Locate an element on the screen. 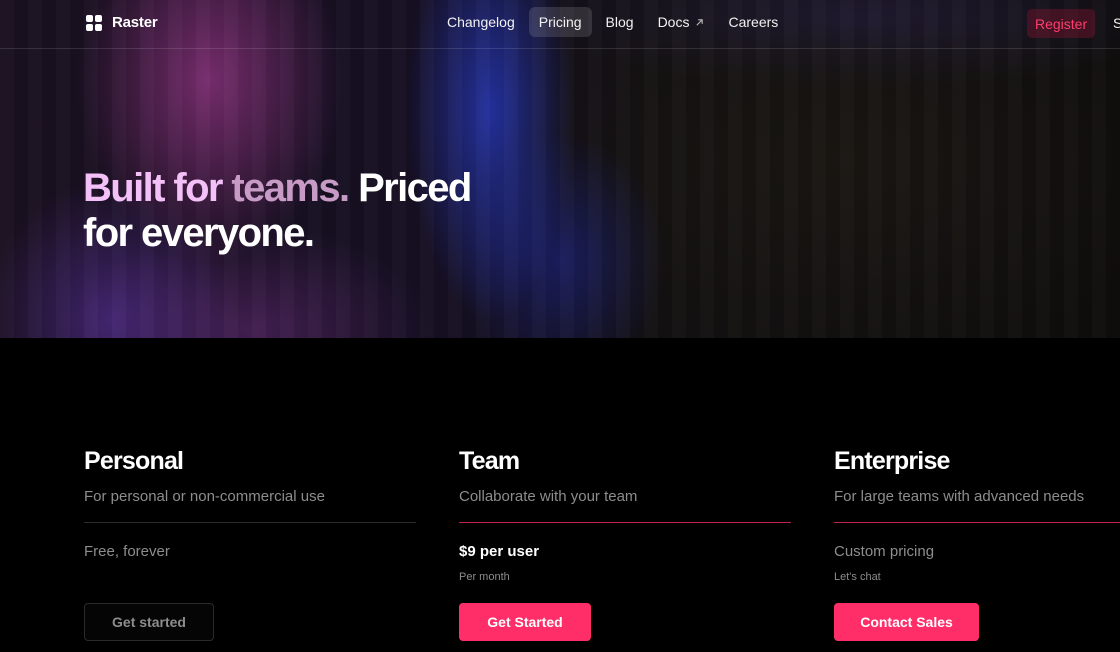 The height and width of the screenshot is (652, 1120). nav-link-blog: Blog is located at coordinates (620, 22).